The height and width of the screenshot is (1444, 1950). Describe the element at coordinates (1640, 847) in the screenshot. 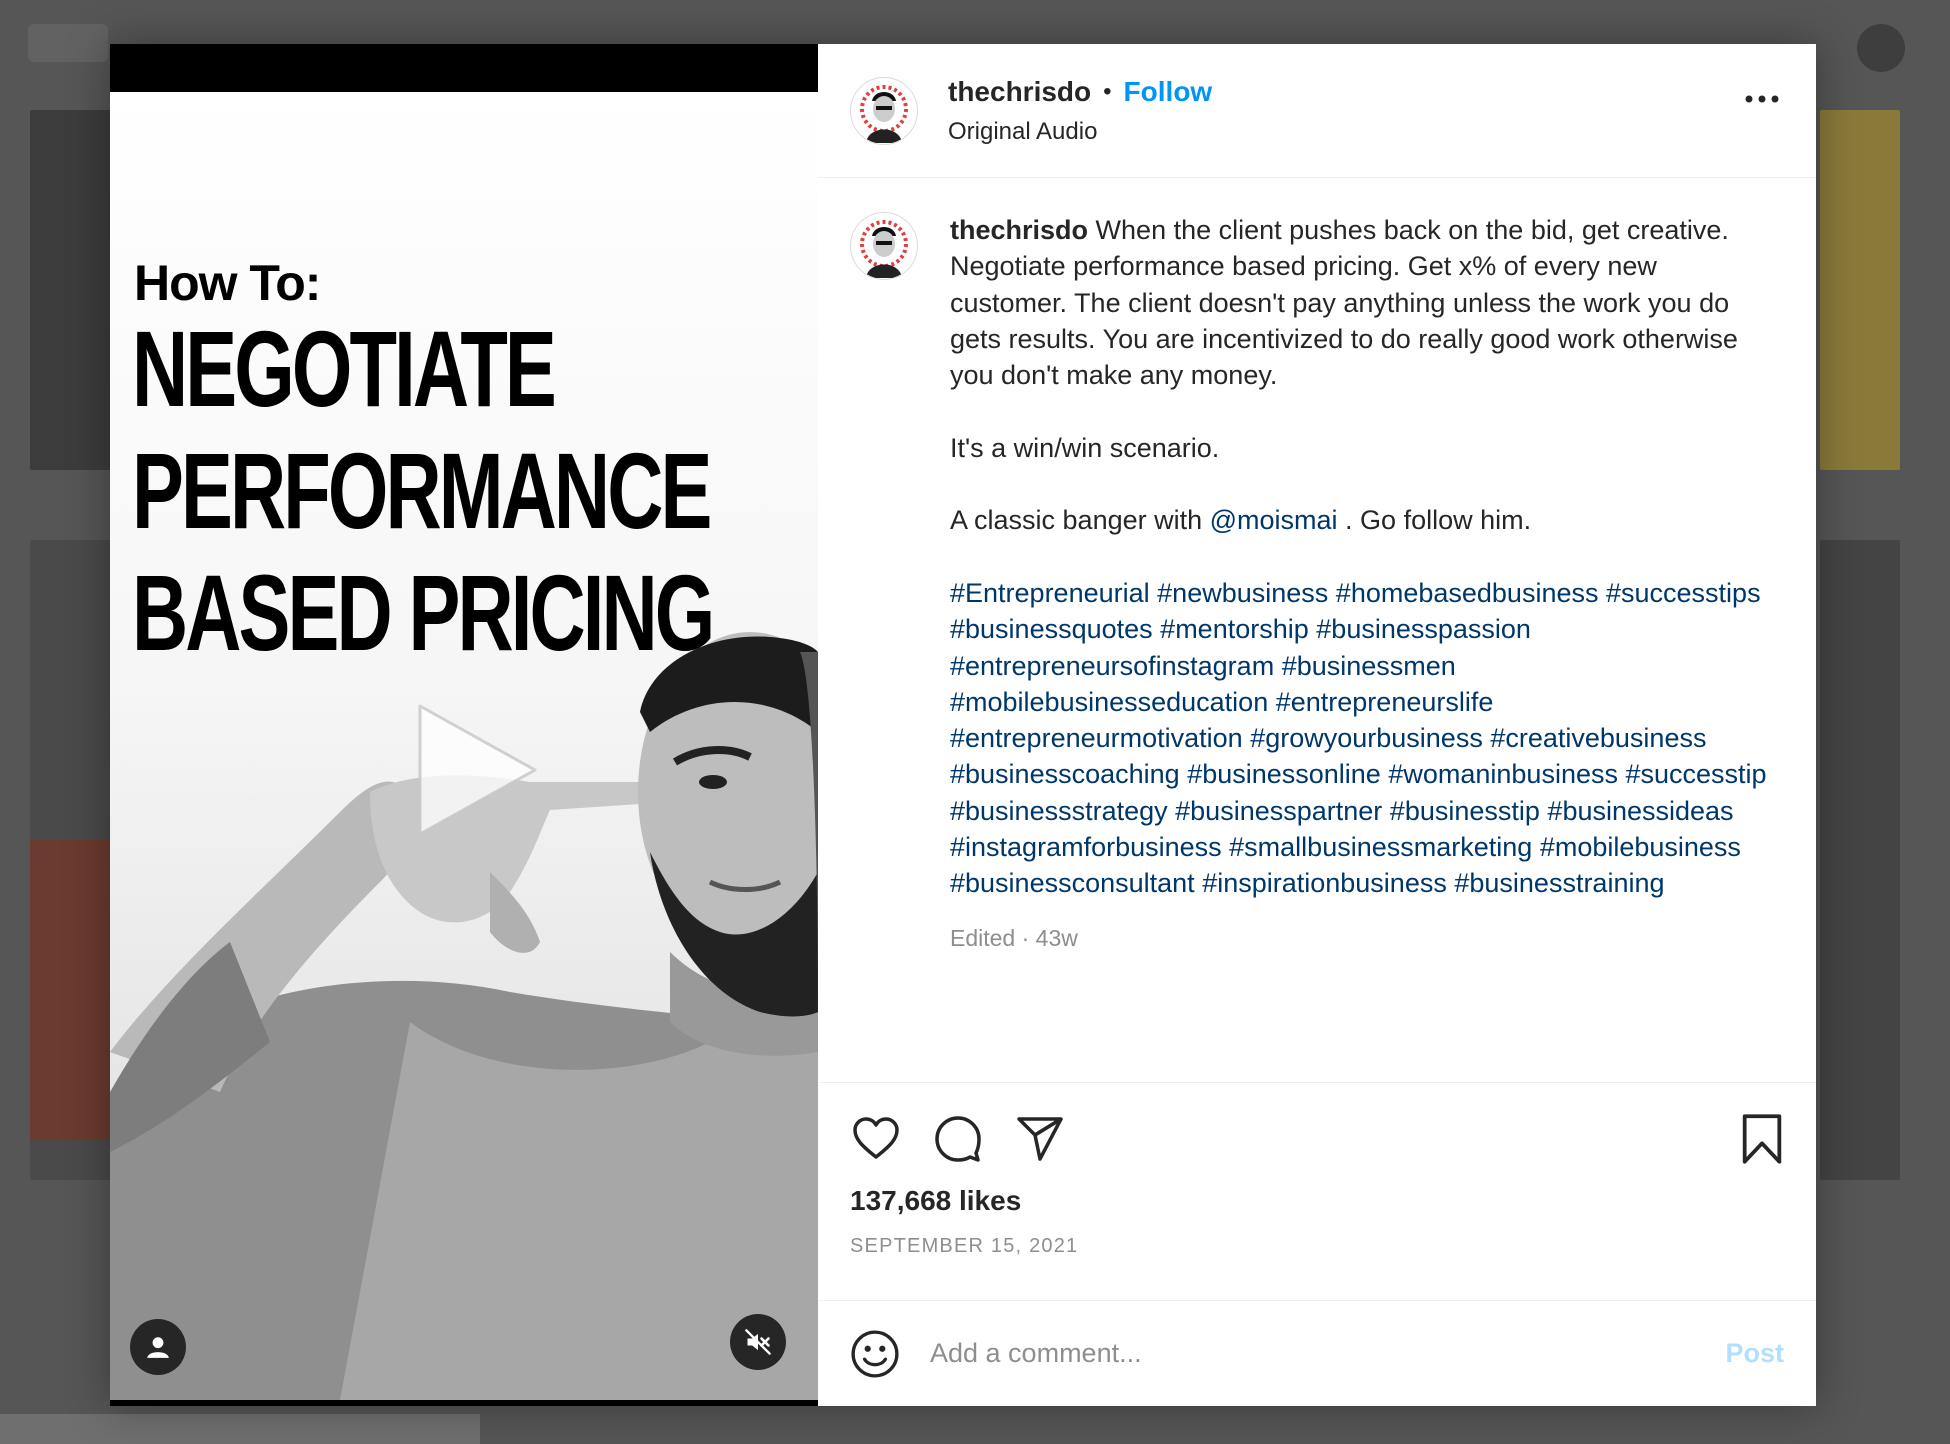

I see `hashtag-link: #mobilebusiness` at that location.